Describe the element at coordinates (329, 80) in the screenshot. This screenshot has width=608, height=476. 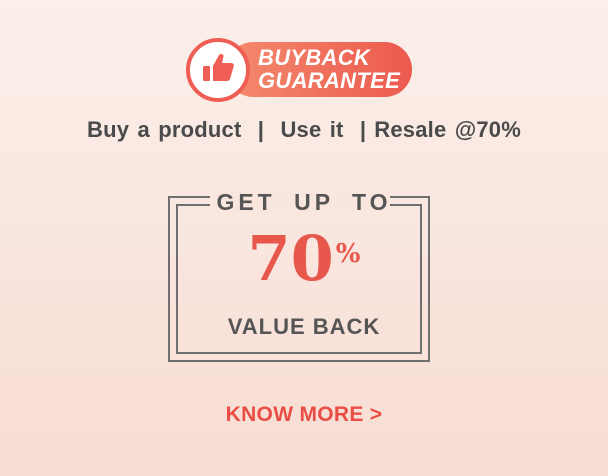
I see `badge-line-2: GUARANTEE` at that location.